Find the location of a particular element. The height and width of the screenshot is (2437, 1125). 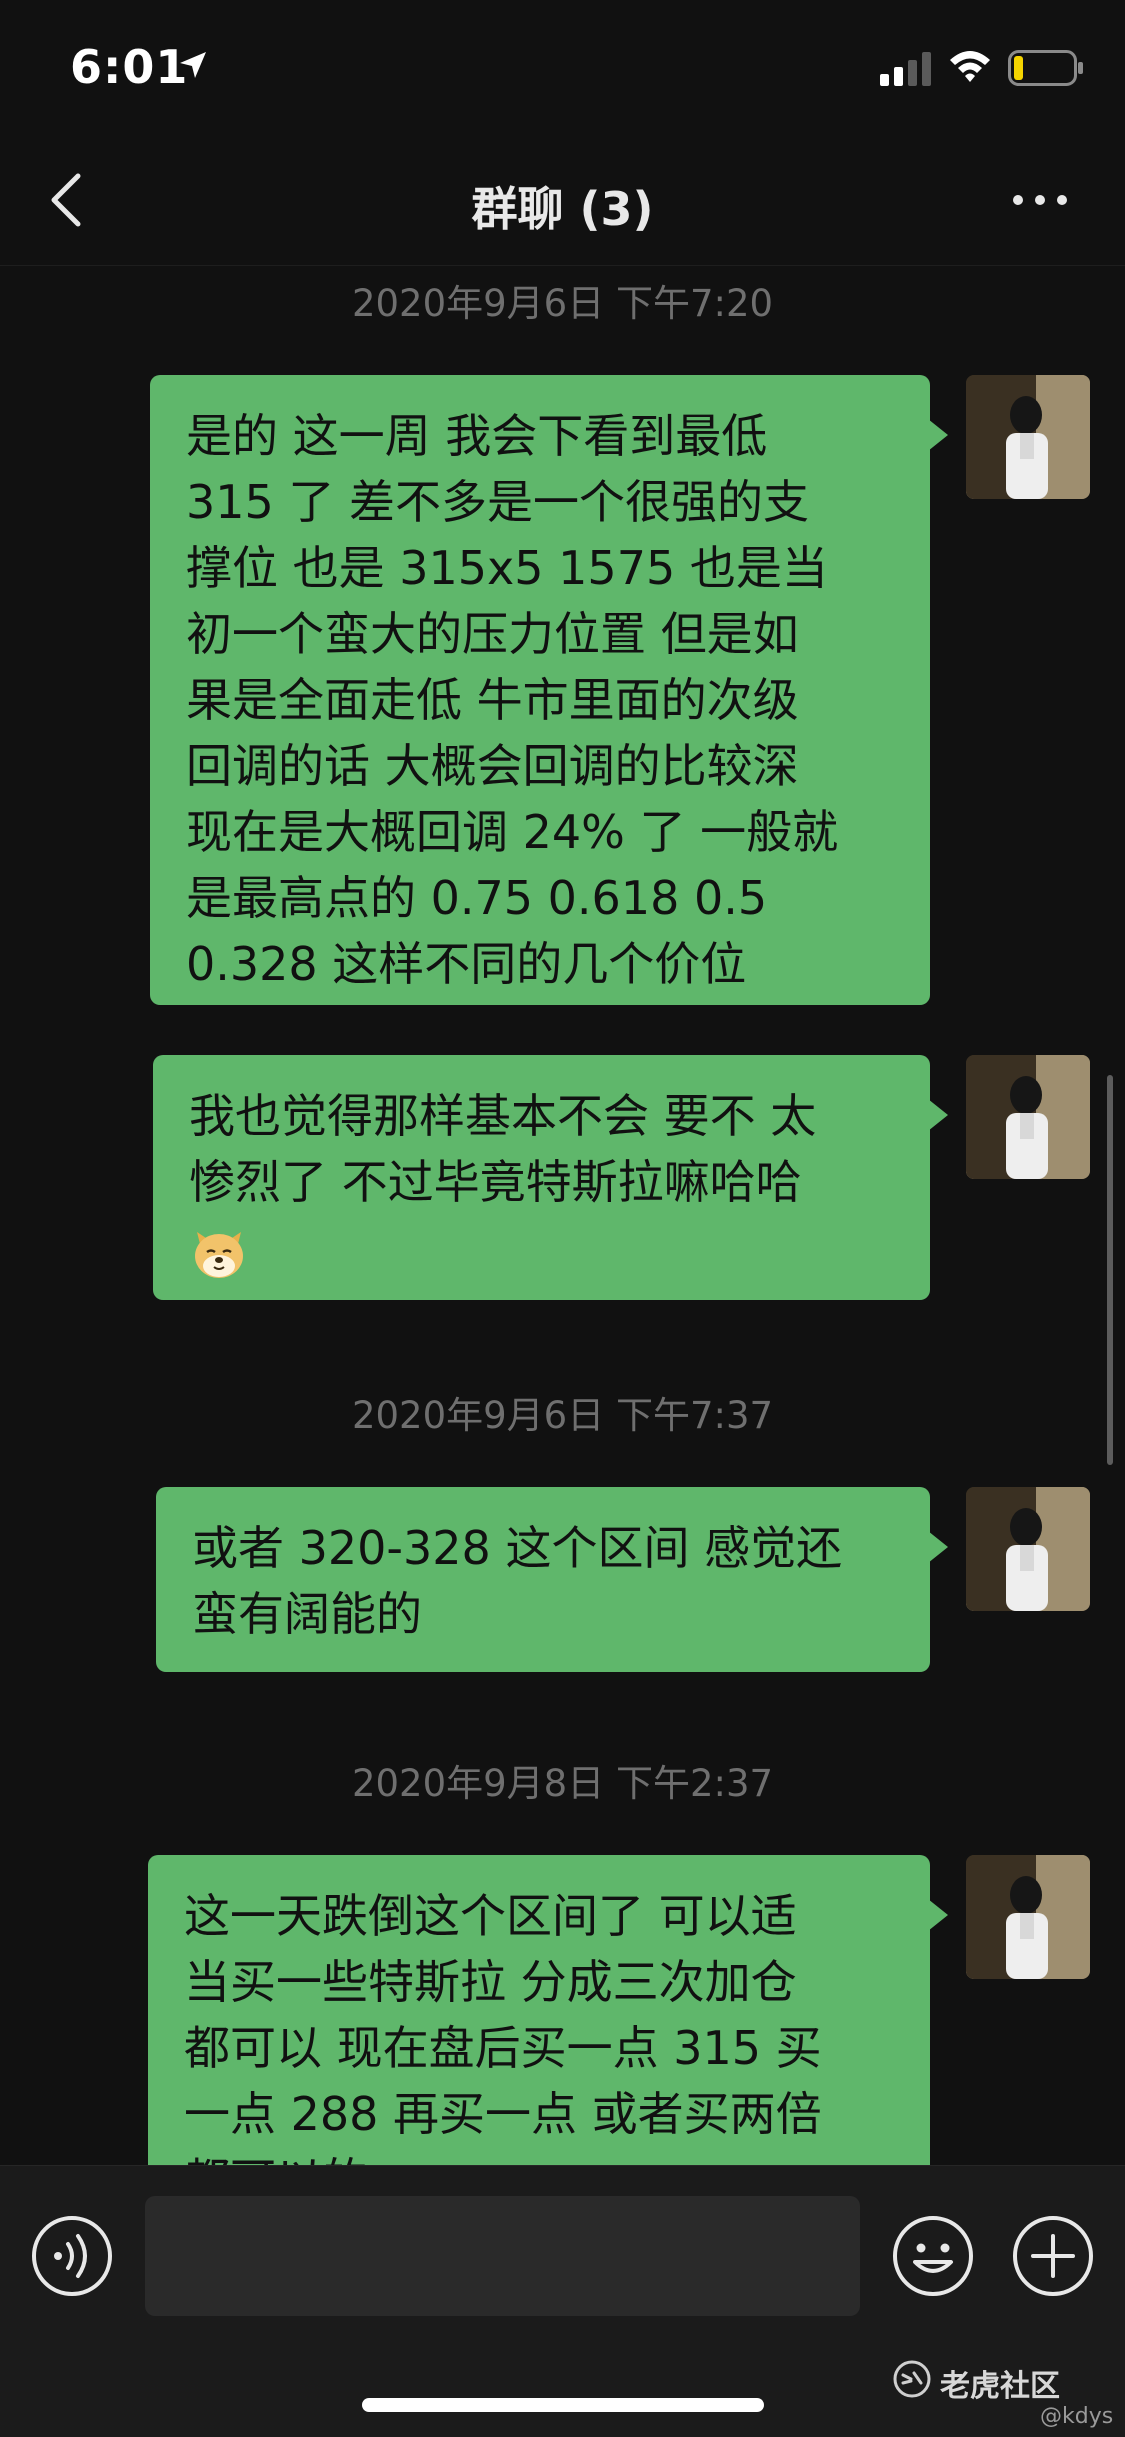

message-line: 蛮有阔能的 is located at coordinates (307, 1614).